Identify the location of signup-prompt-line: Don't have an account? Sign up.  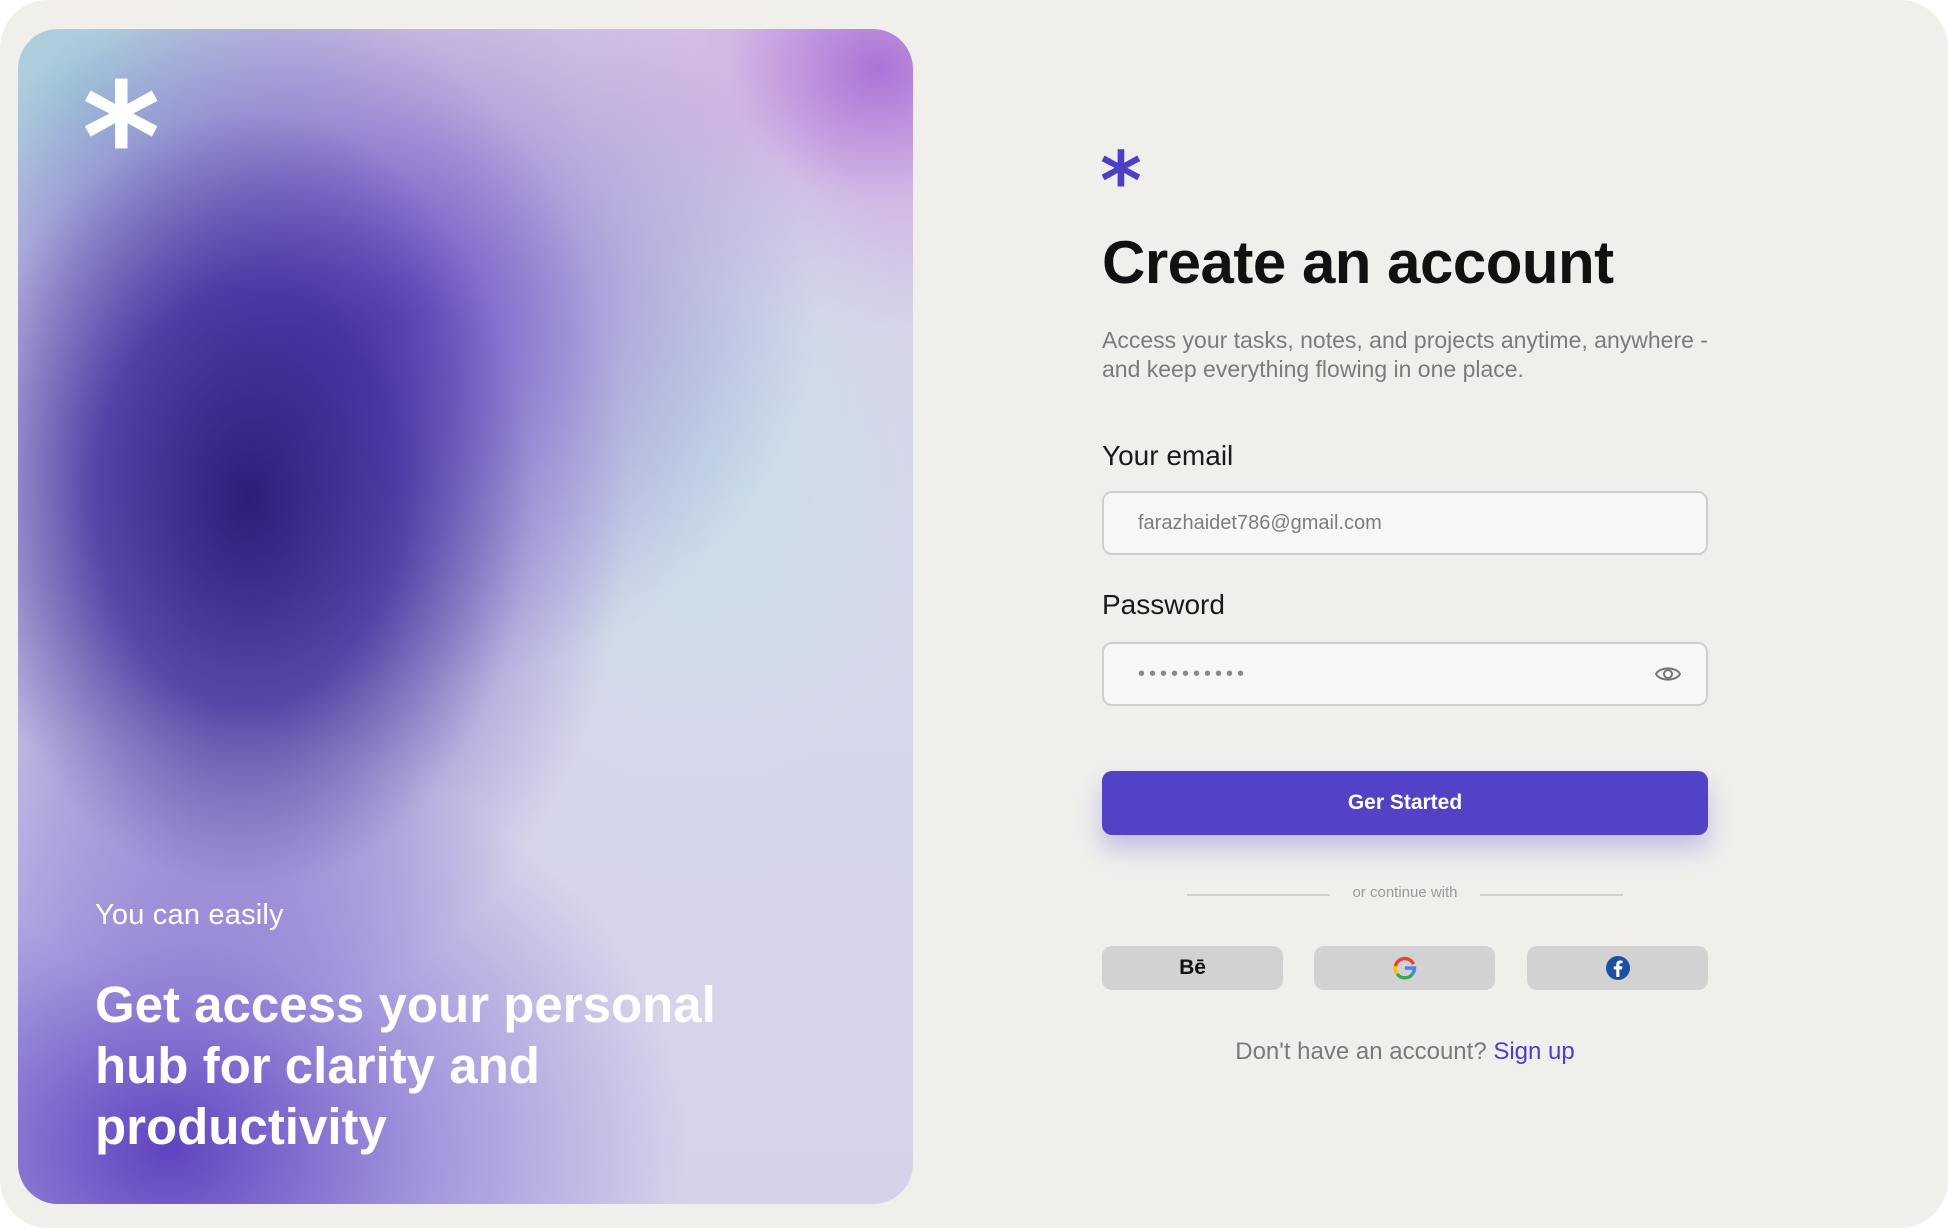
(1405, 1052).